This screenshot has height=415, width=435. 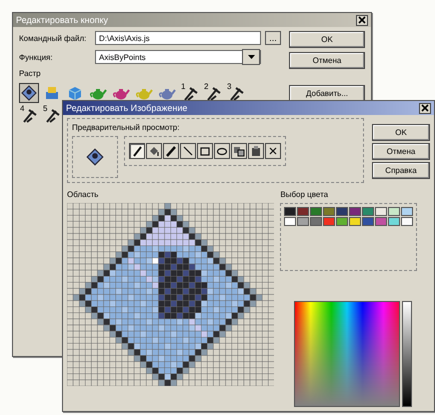 I want to click on paint-bucket-icon, so click(x=154, y=151).